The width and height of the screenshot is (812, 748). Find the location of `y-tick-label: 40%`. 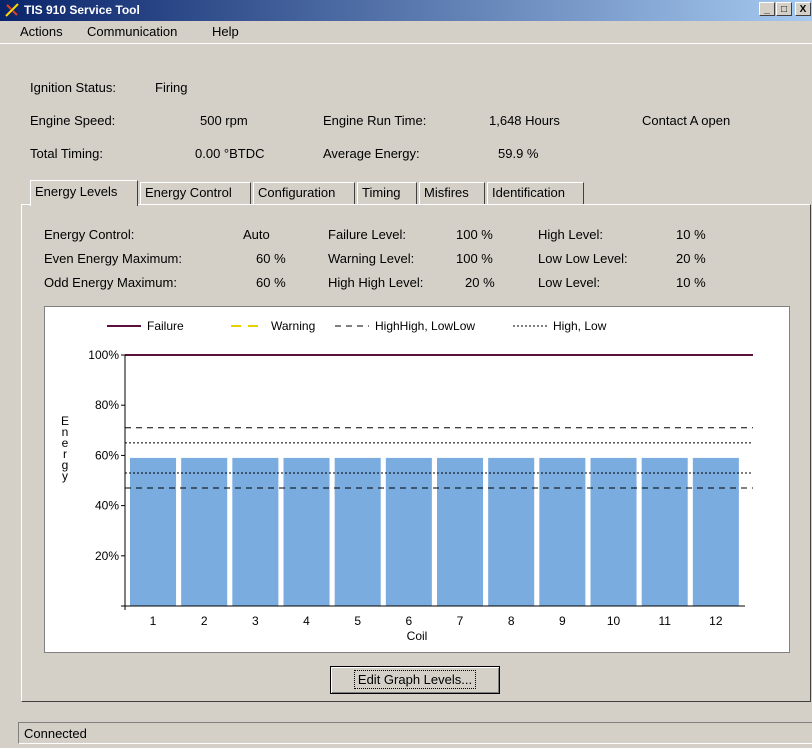

y-tick-label: 40% is located at coordinates (107, 506).